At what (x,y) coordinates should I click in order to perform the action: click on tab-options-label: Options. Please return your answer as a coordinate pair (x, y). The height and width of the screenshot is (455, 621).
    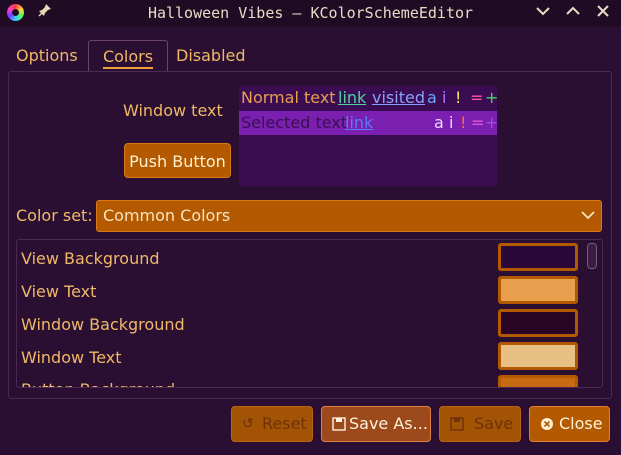
    Looking at the image, I should click on (47, 55).